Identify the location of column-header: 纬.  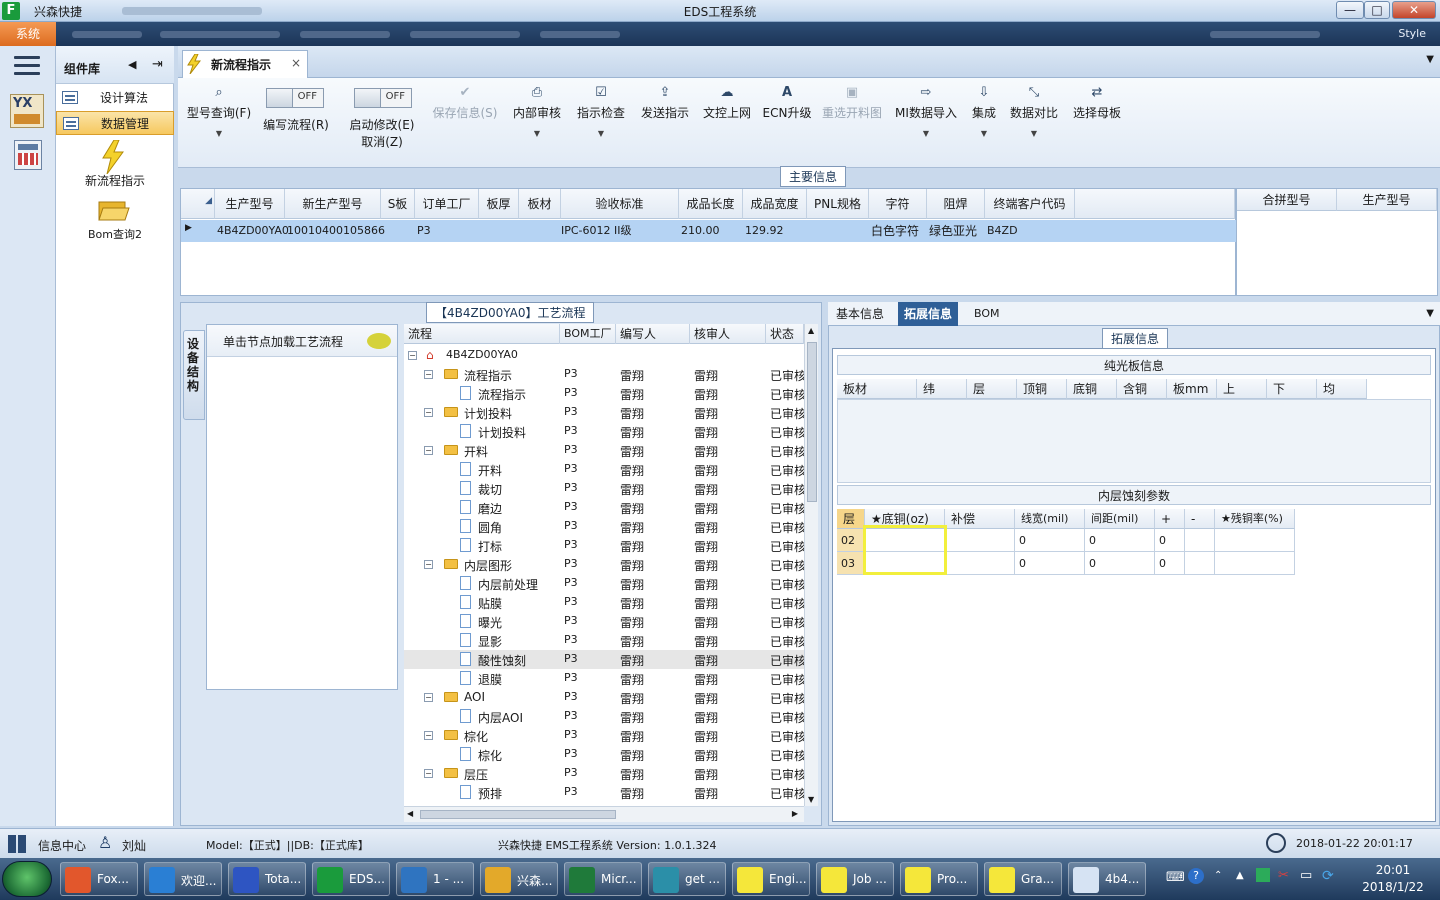
(942, 389).